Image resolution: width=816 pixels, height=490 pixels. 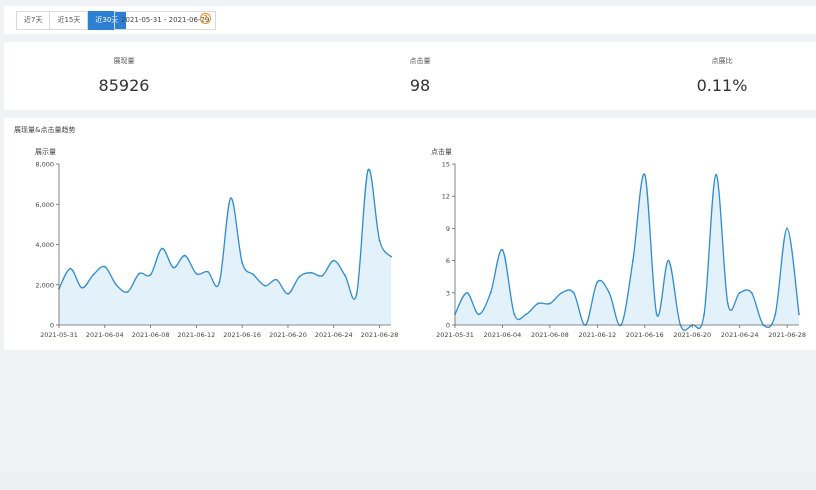 What do you see at coordinates (33, 20) in the screenshot?
I see `range-7-days-button: 近7天` at bounding box center [33, 20].